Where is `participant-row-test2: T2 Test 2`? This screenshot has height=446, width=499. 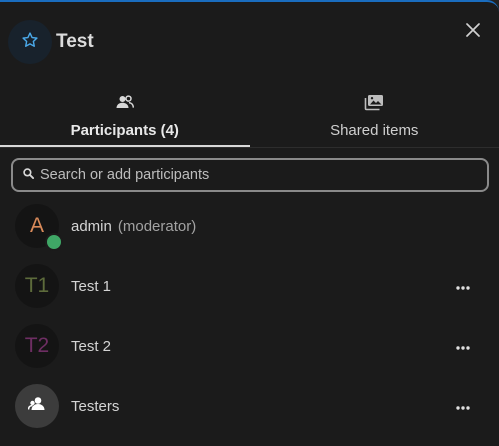
participant-row-test2: T2 Test 2 is located at coordinates (249, 346).